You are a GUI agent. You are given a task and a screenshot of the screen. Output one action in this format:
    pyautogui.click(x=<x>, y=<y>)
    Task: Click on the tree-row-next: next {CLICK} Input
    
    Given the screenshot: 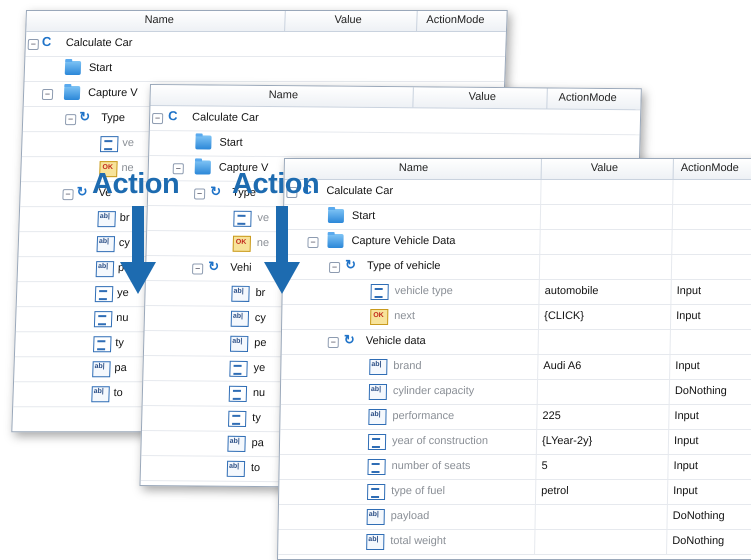 What is the action you would take?
    pyautogui.click(x=516, y=318)
    